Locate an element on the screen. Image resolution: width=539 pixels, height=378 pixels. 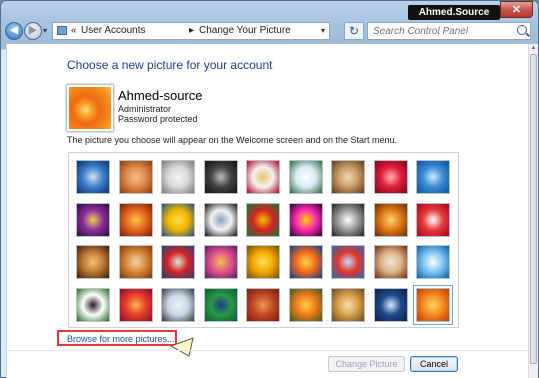
breadcrumb-overflow: « is located at coordinates (74, 31).